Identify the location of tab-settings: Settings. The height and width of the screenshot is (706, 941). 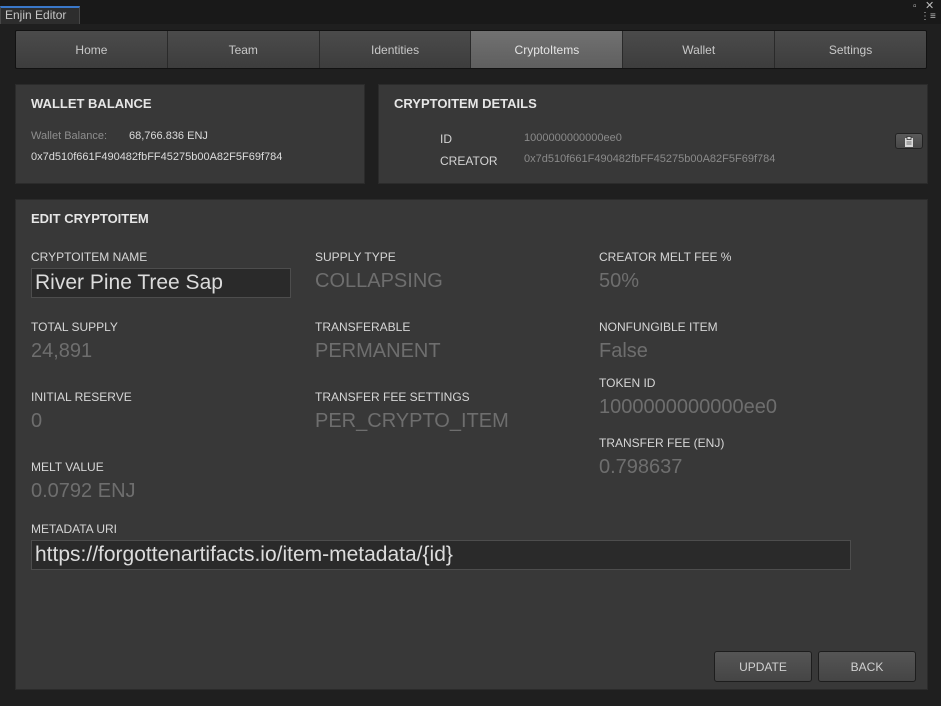
(850, 49).